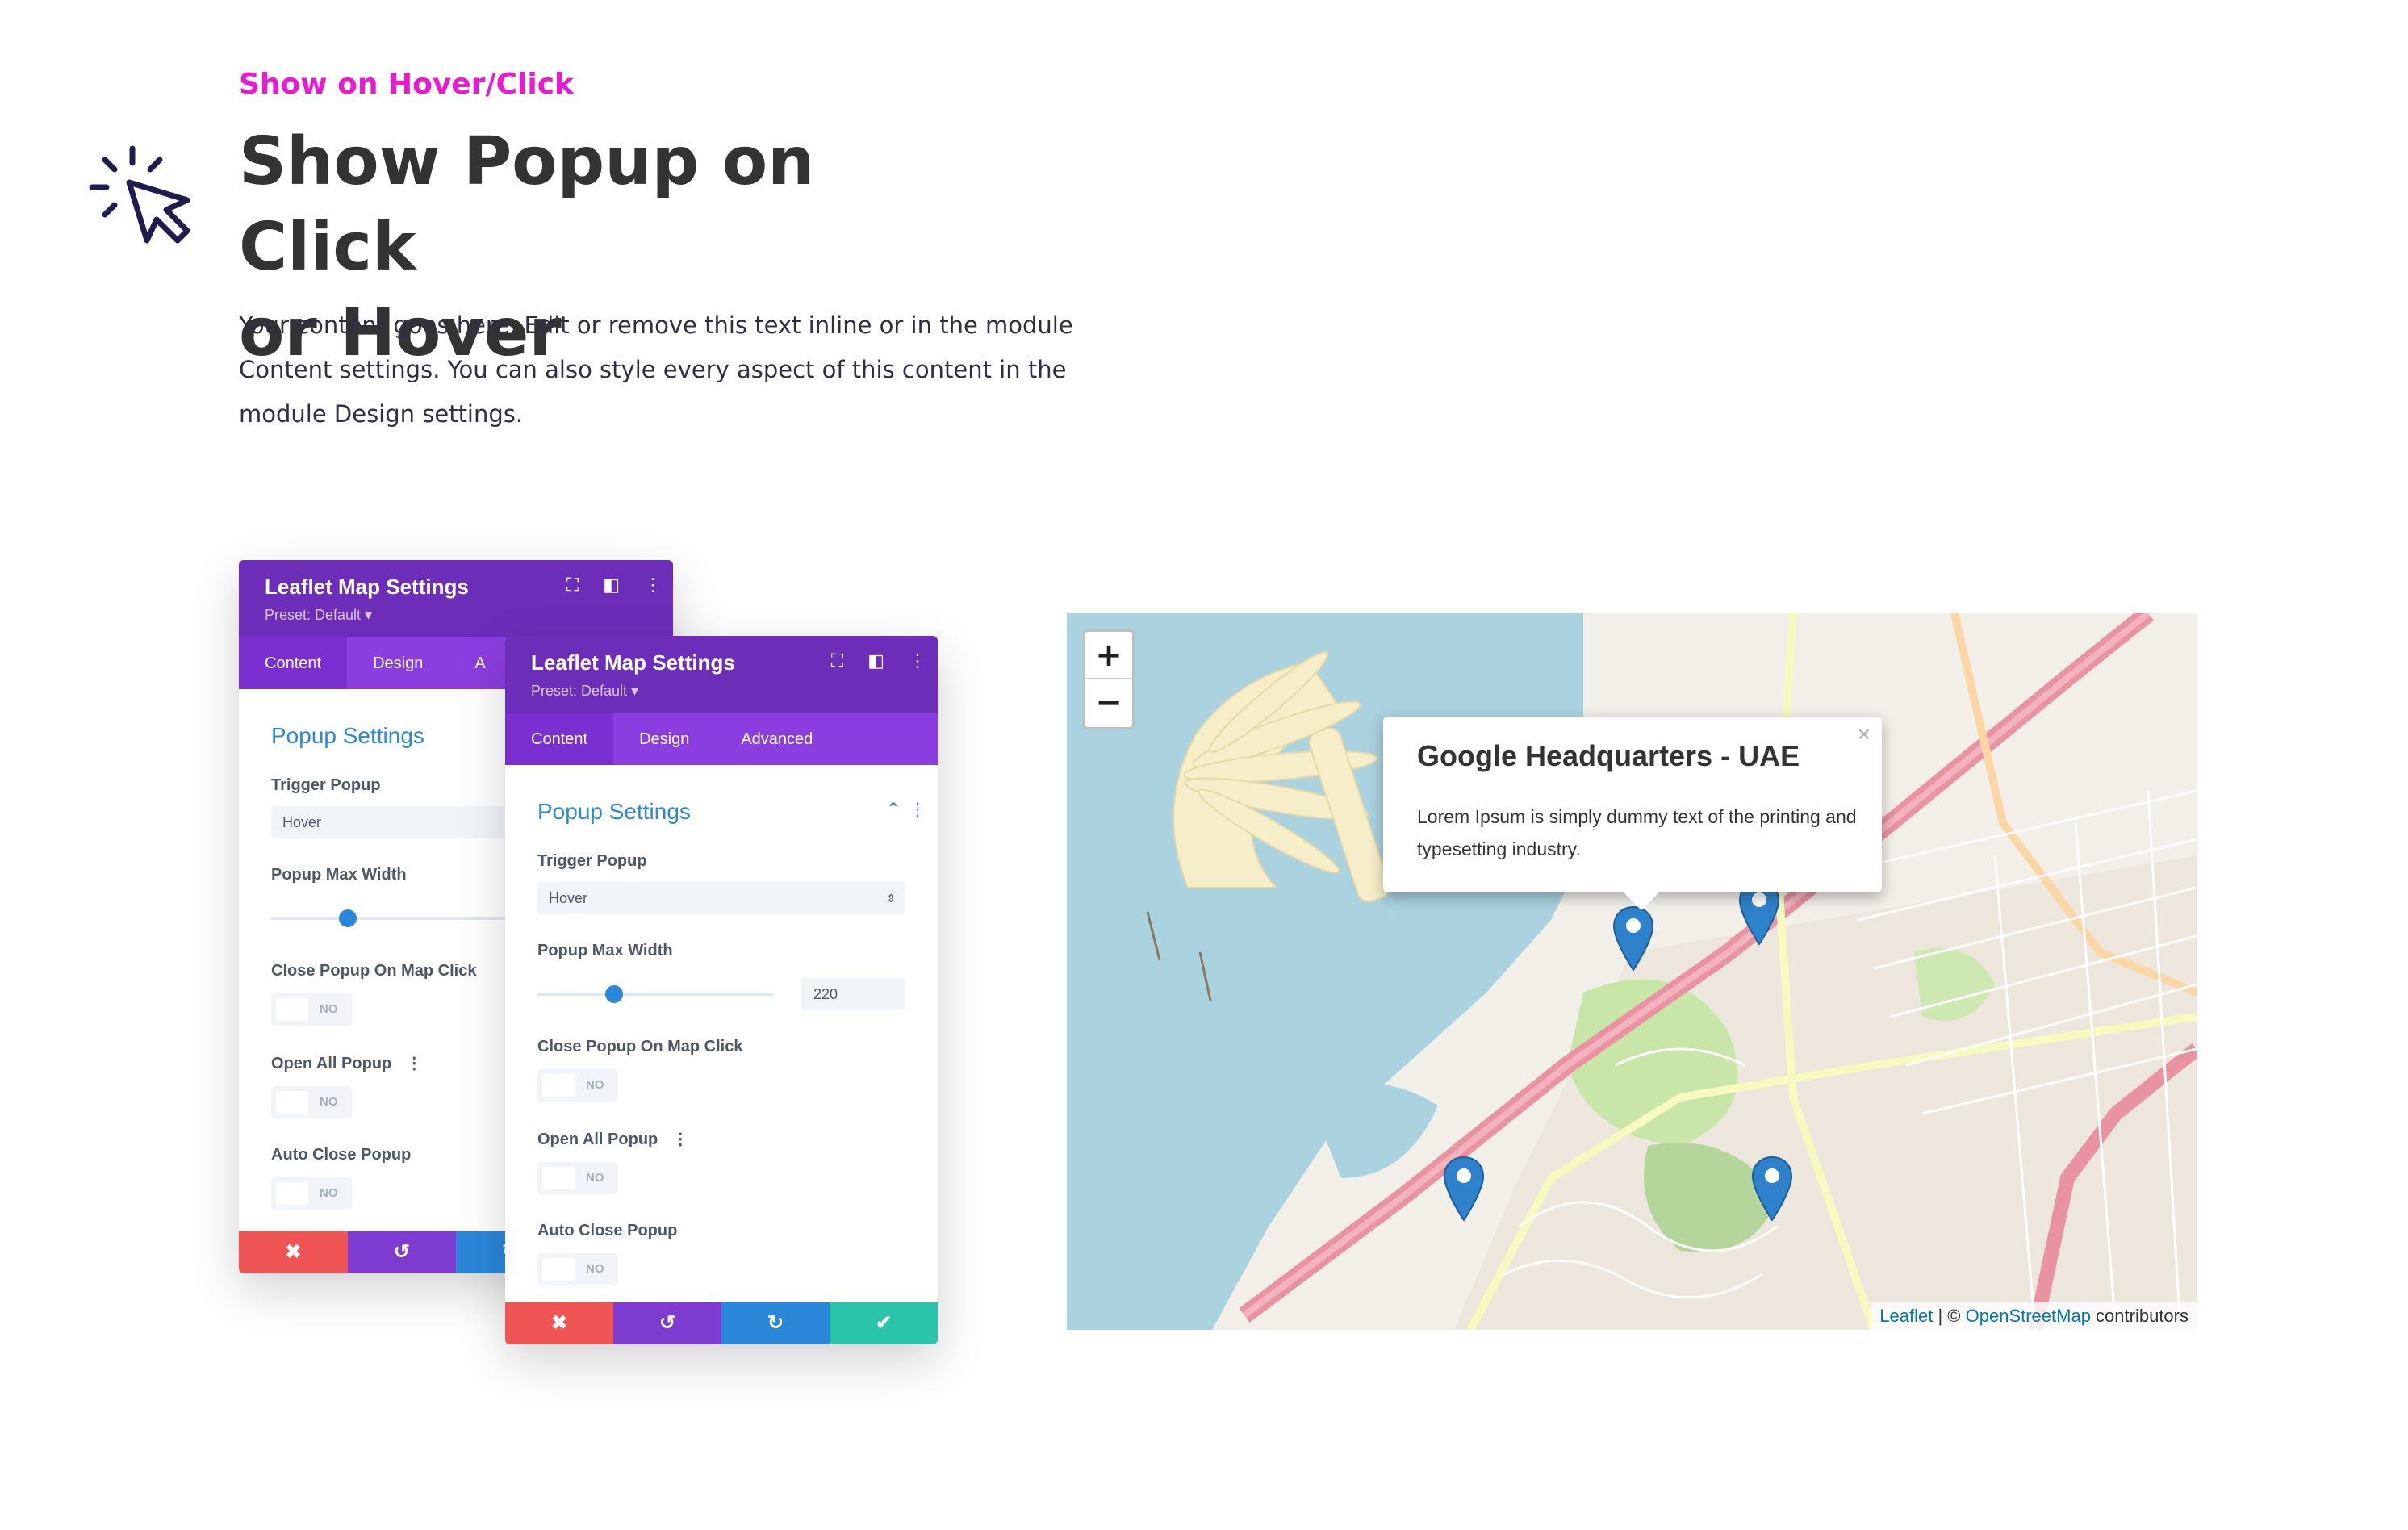 This screenshot has width=2408, height=1530. What do you see at coordinates (480, 663) in the screenshot?
I see `tab-advanced: A` at bounding box center [480, 663].